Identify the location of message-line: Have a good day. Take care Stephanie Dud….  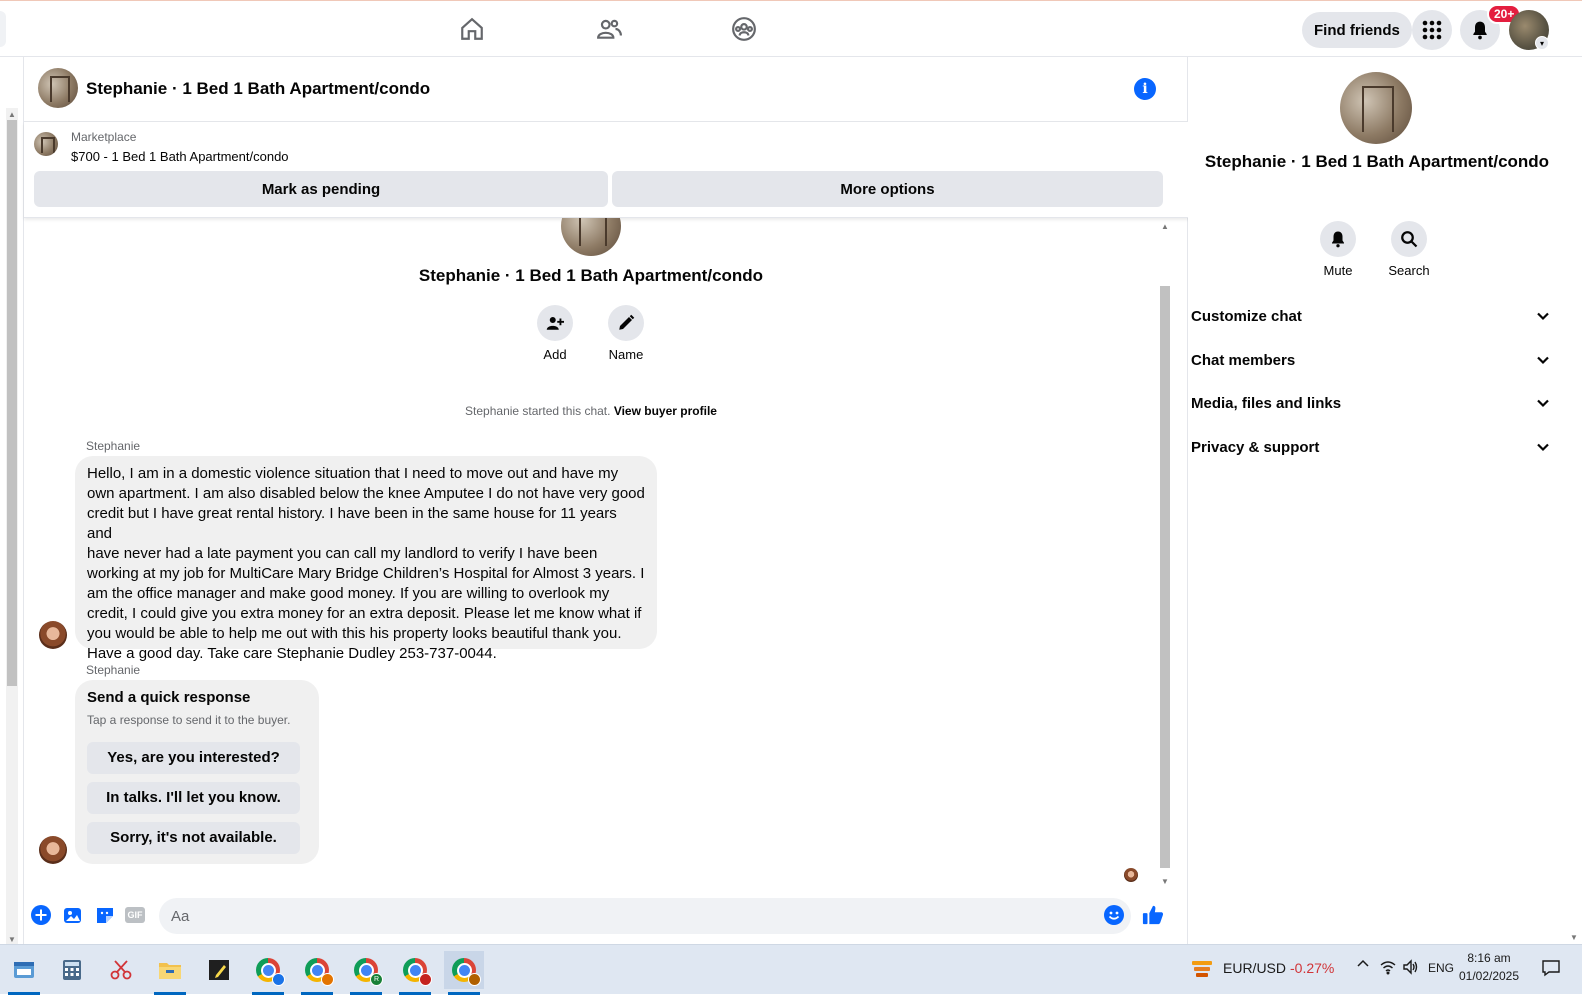
(292, 653).